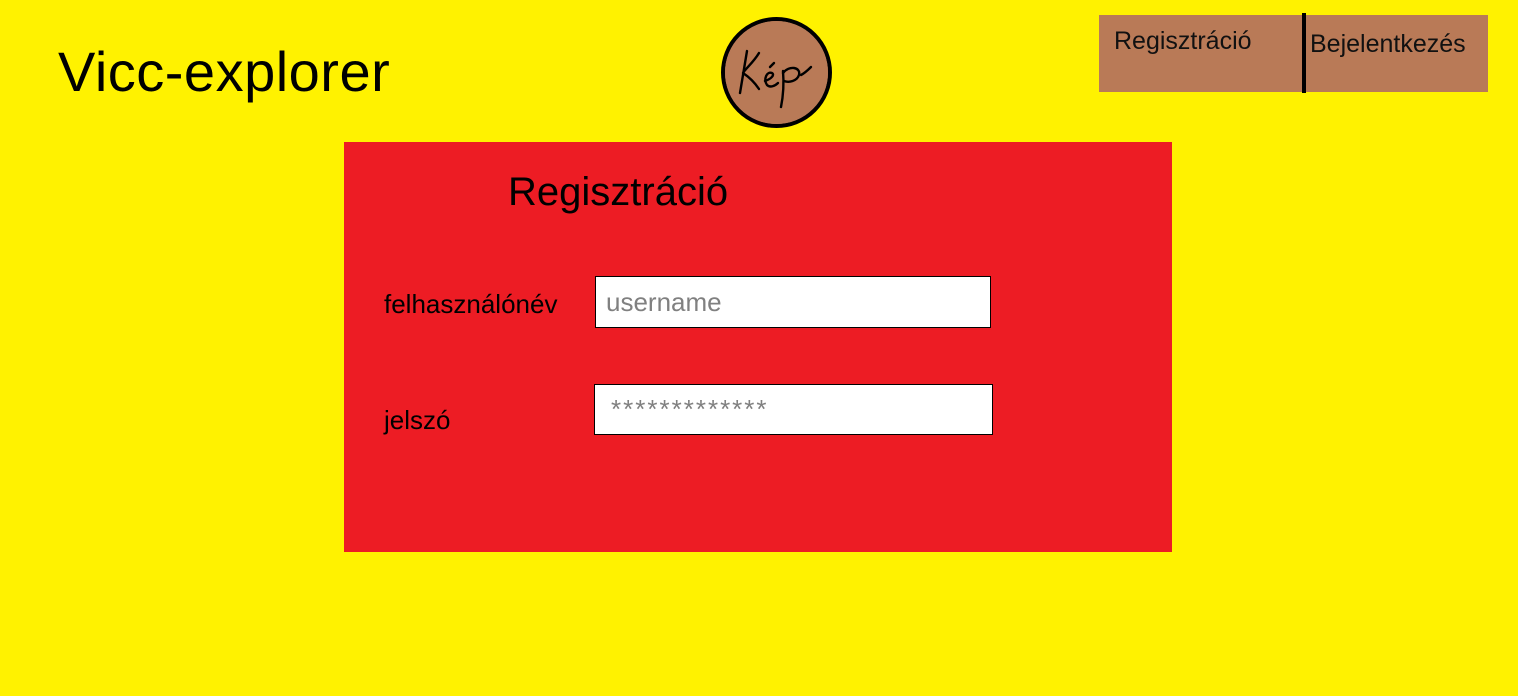  Describe the element at coordinates (793, 409) in the screenshot. I see `password-input` at that location.